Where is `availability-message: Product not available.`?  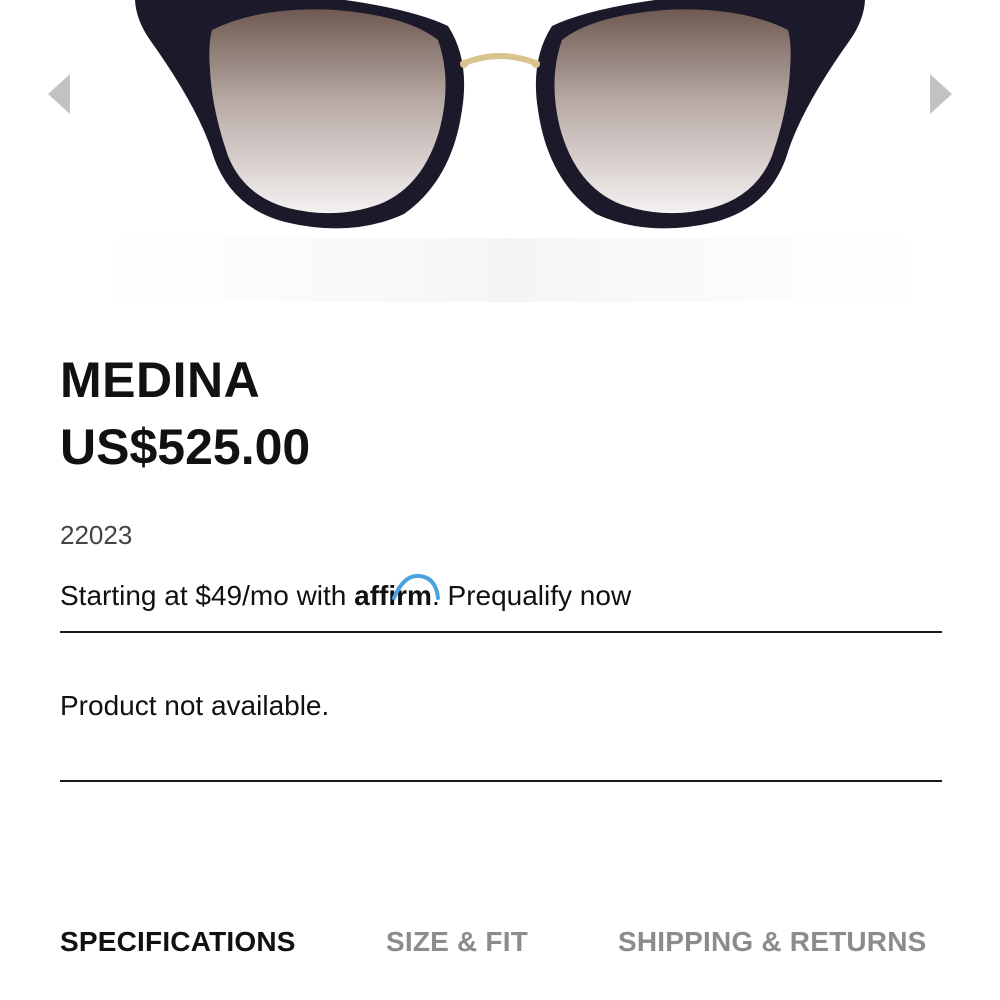 availability-message: Product not available. is located at coordinates (195, 705).